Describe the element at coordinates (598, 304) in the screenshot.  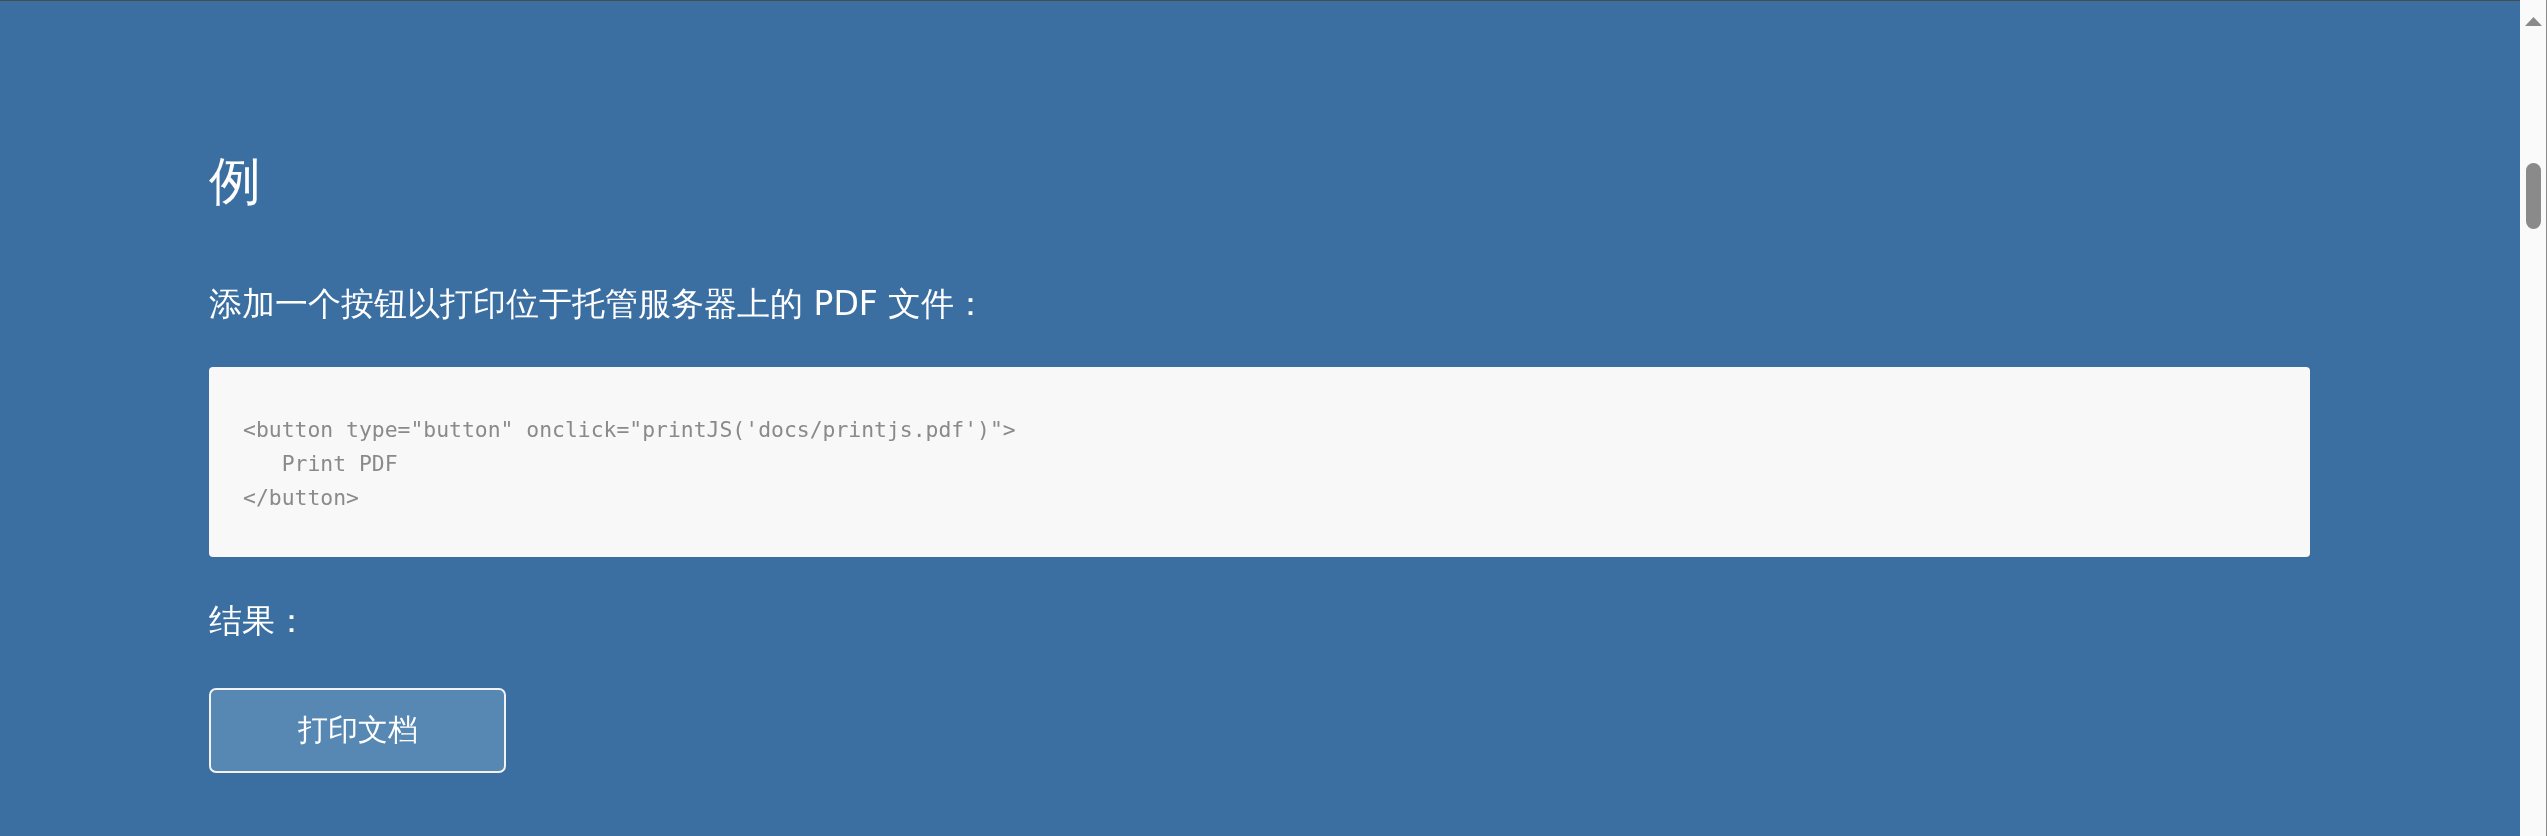
I see `intro-text: 添加一个按钮以打印位于托管服务器上的 PDF 文件：` at that location.